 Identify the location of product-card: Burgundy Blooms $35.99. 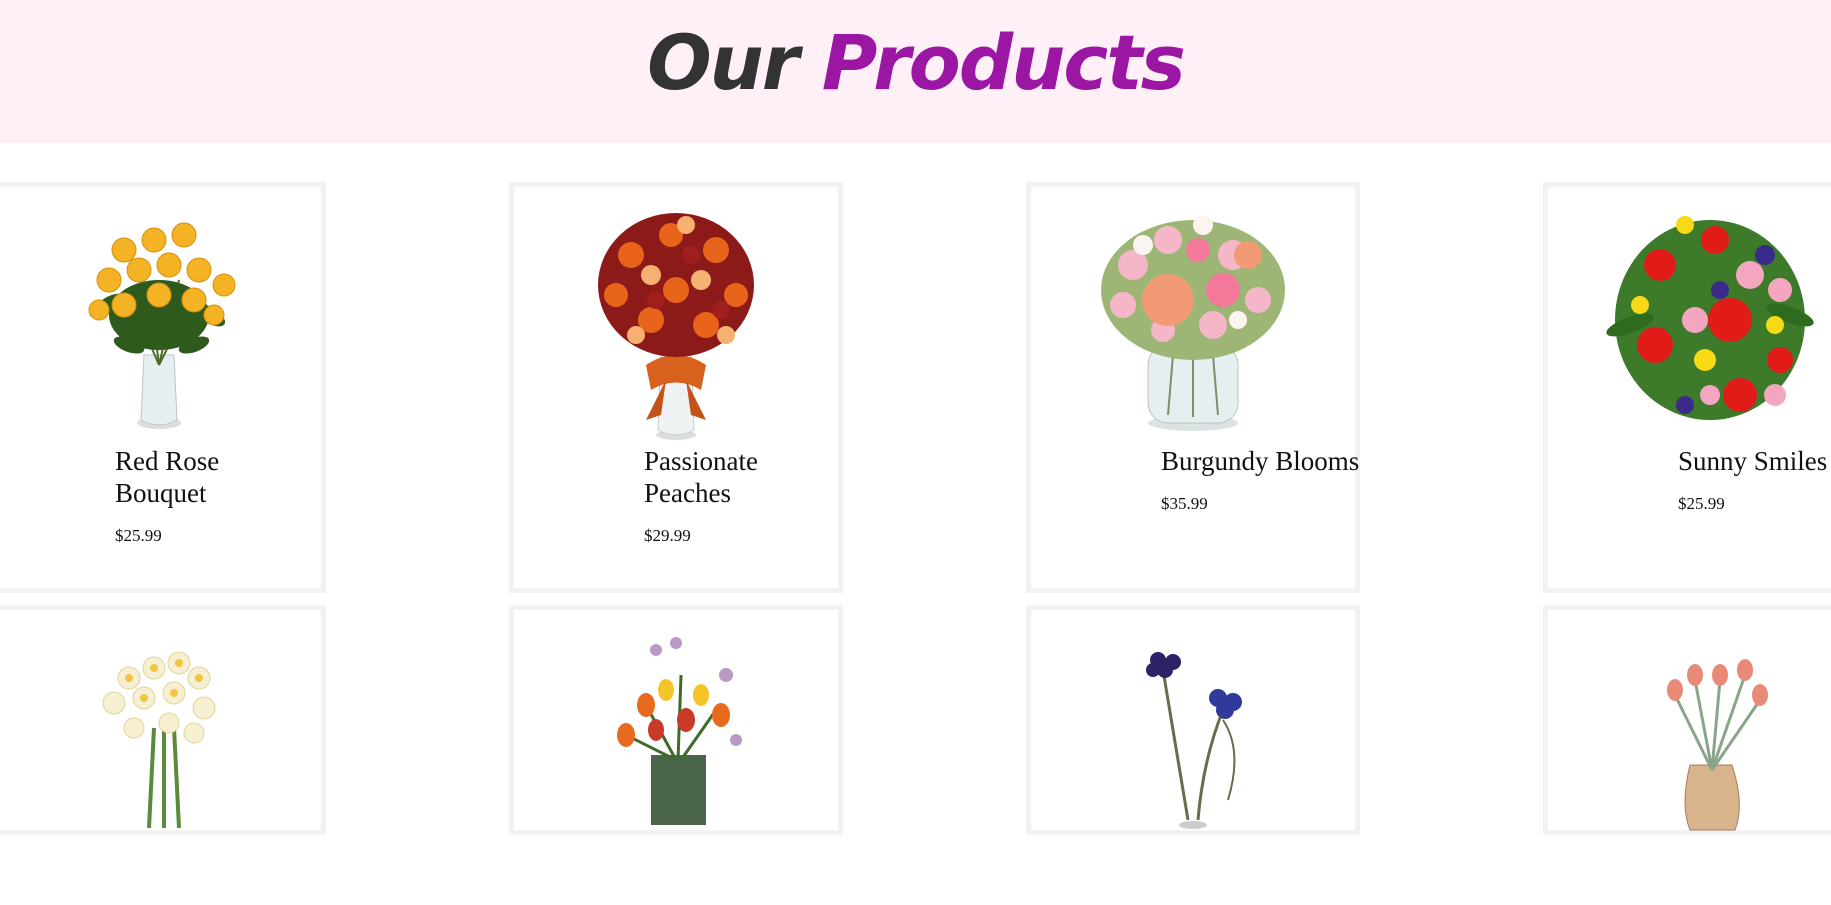
(1193, 387).